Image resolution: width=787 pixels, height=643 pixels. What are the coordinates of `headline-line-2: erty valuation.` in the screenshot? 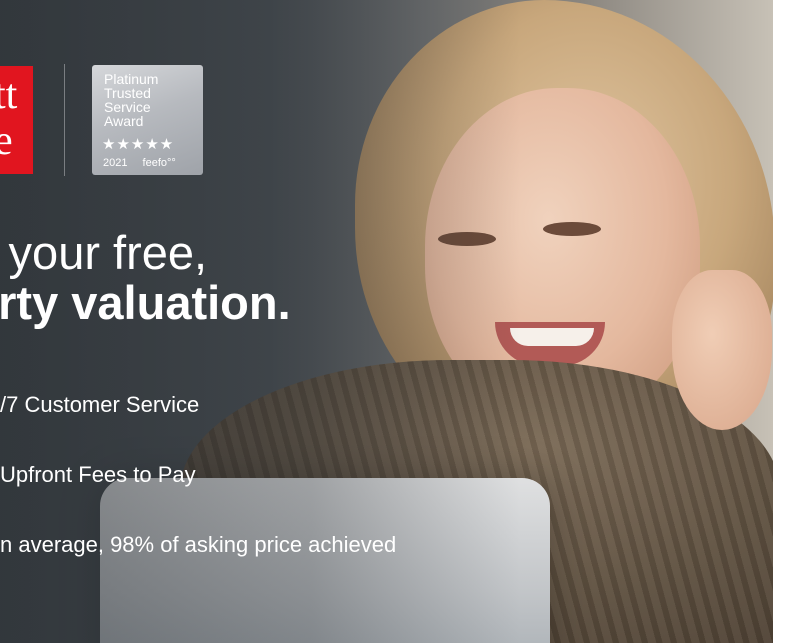 It's located at (145, 302).